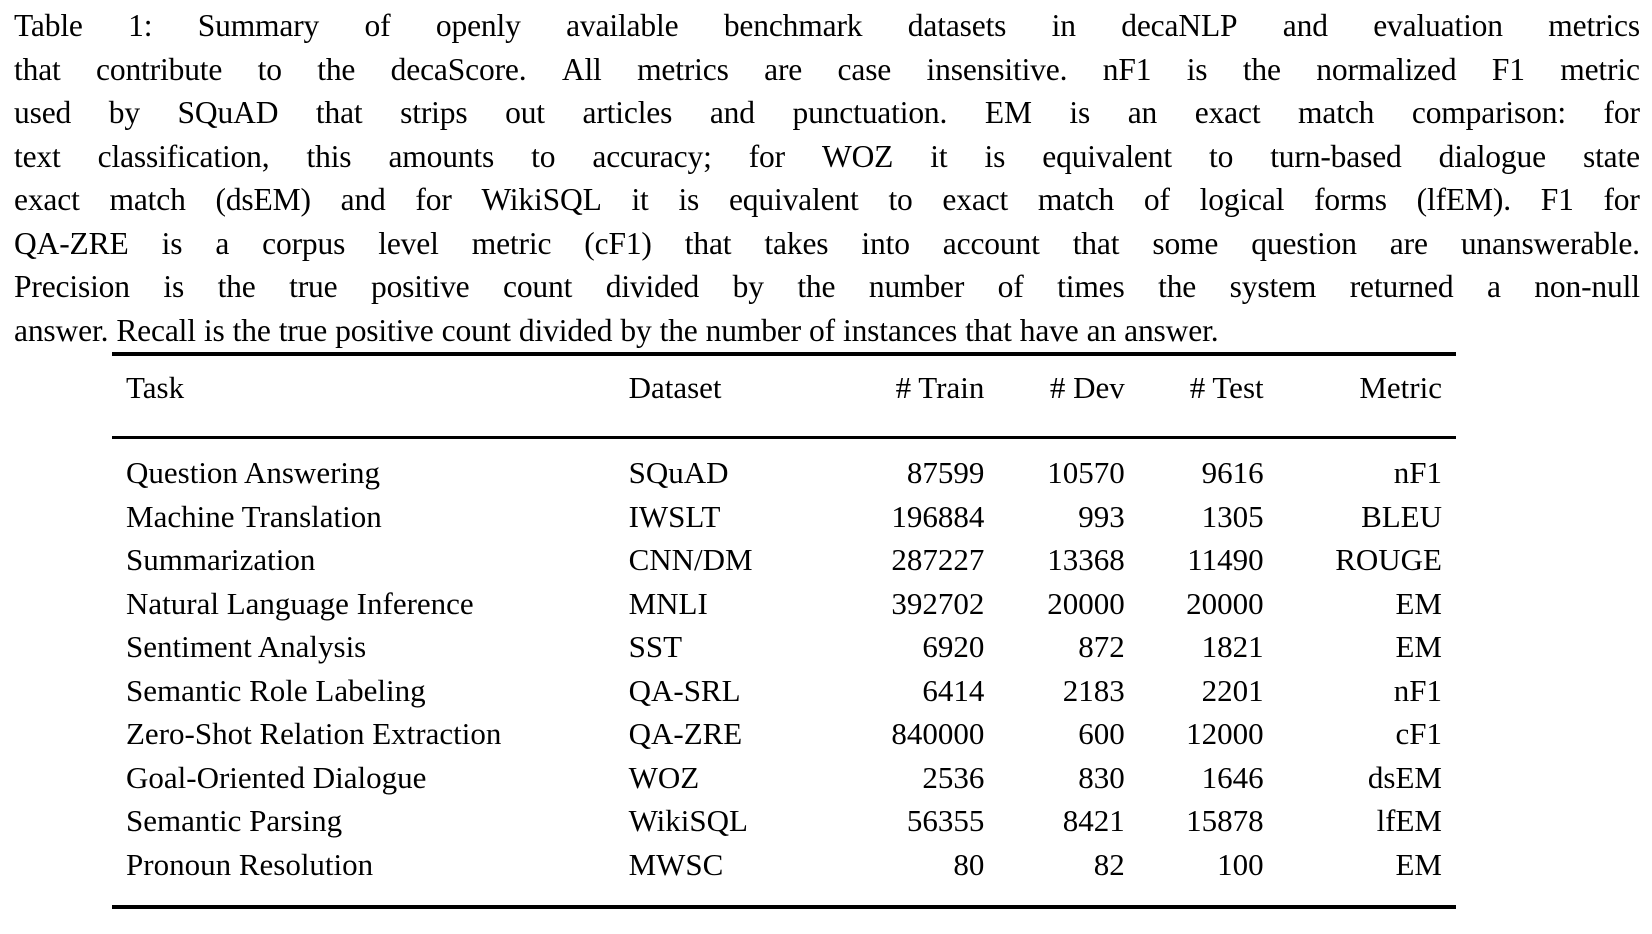 The width and height of the screenshot is (1652, 934). What do you see at coordinates (1304, 243) in the screenshot?
I see `caption-word: question` at bounding box center [1304, 243].